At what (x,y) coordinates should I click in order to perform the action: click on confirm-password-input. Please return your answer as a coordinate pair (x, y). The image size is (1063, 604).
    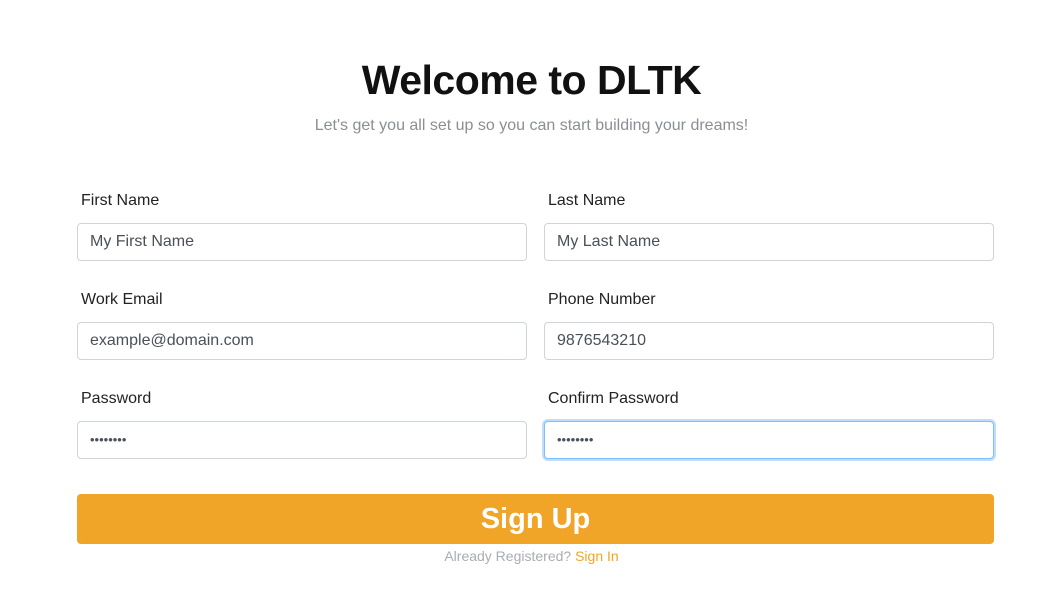
    Looking at the image, I should click on (769, 440).